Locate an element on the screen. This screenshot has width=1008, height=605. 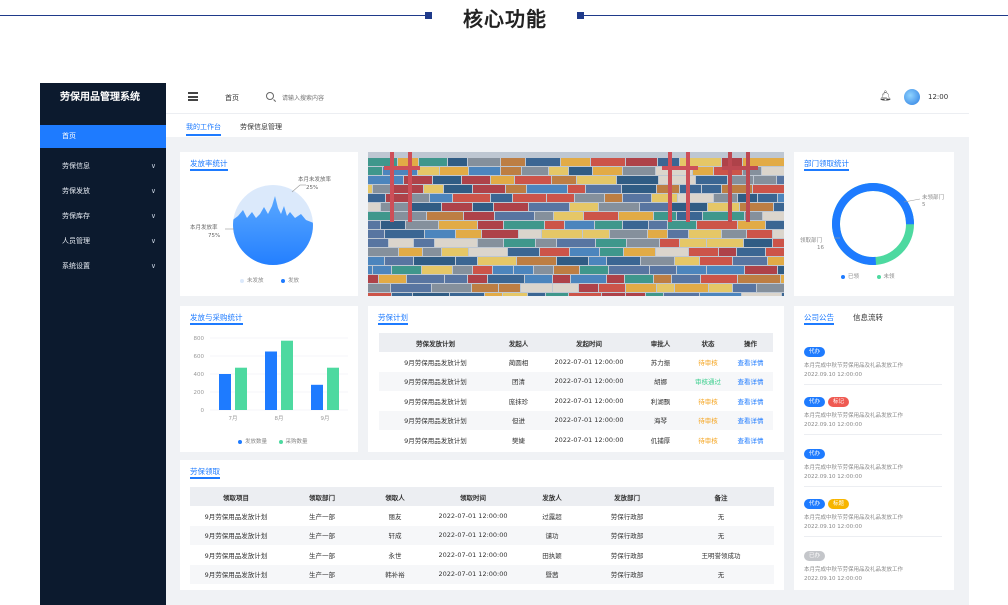
sidebar-nav: 首页劳保信息 ∨ 劳保发放 ∨ 劳保库存 ∨ 人员管理 ∨ 系统设置 ∨ is located at coordinates (103, 202).